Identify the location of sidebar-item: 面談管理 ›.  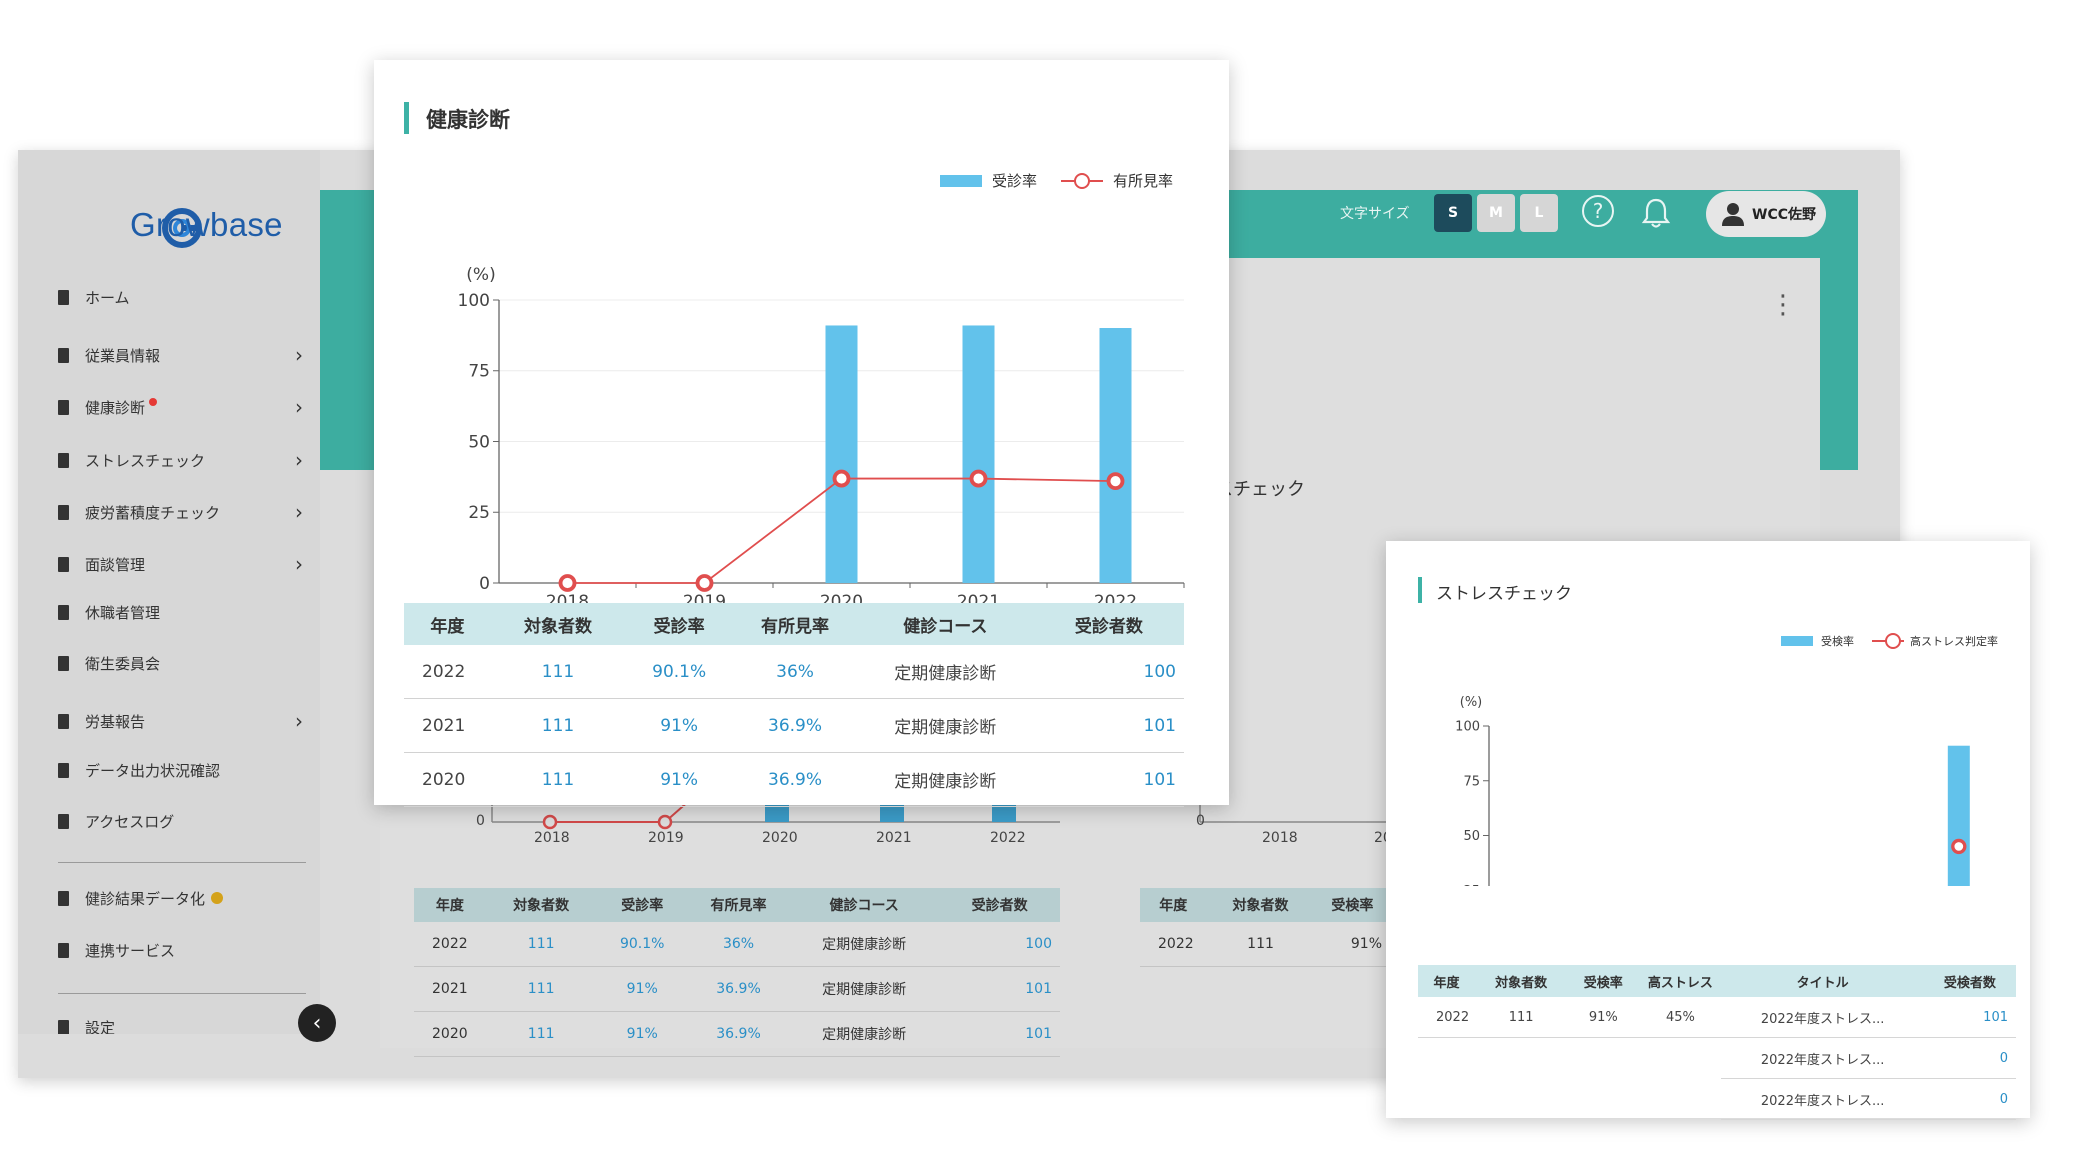
(185, 564).